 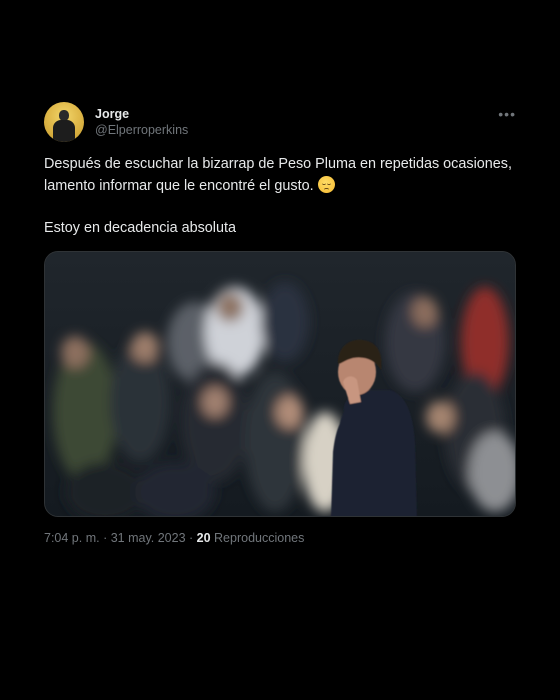 I want to click on user-handle: @Elperroperkins, so click(x=141, y=130).